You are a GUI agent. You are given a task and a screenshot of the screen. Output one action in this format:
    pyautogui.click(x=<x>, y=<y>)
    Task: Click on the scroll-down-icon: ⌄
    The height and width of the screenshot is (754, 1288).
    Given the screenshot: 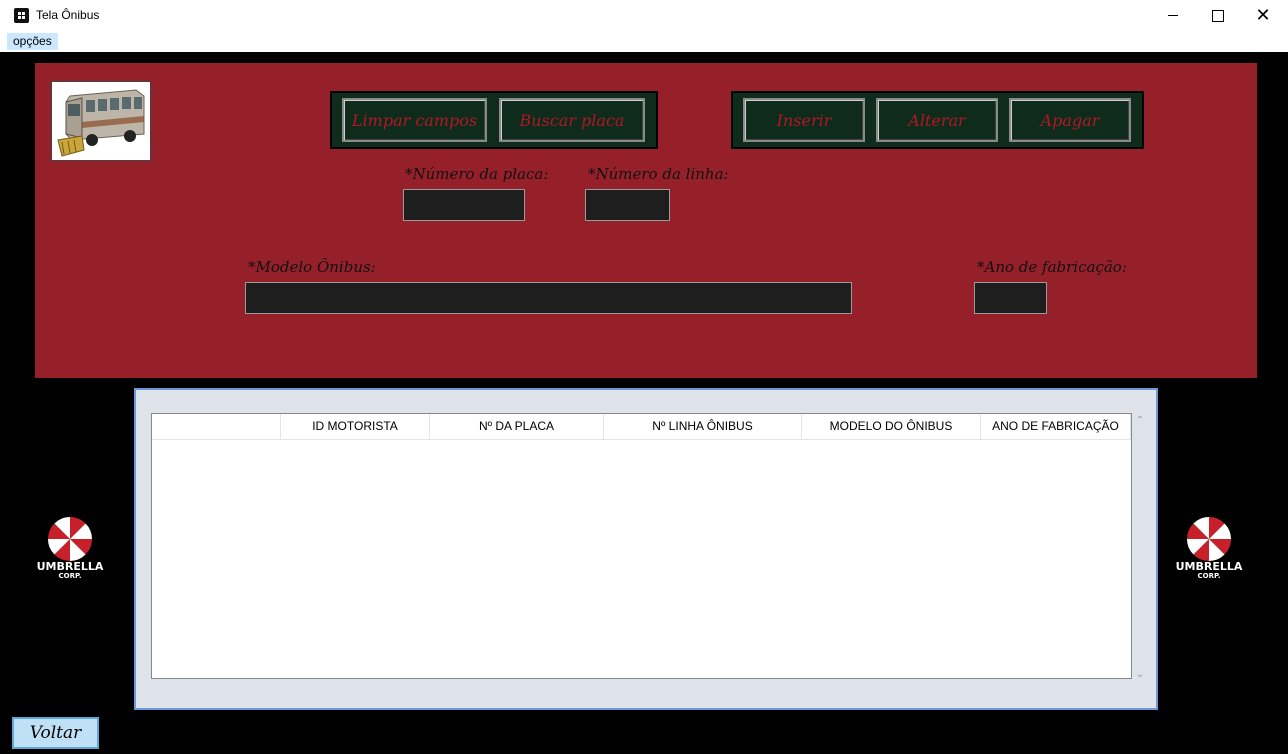 What is the action you would take?
    pyautogui.click(x=1140, y=674)
    